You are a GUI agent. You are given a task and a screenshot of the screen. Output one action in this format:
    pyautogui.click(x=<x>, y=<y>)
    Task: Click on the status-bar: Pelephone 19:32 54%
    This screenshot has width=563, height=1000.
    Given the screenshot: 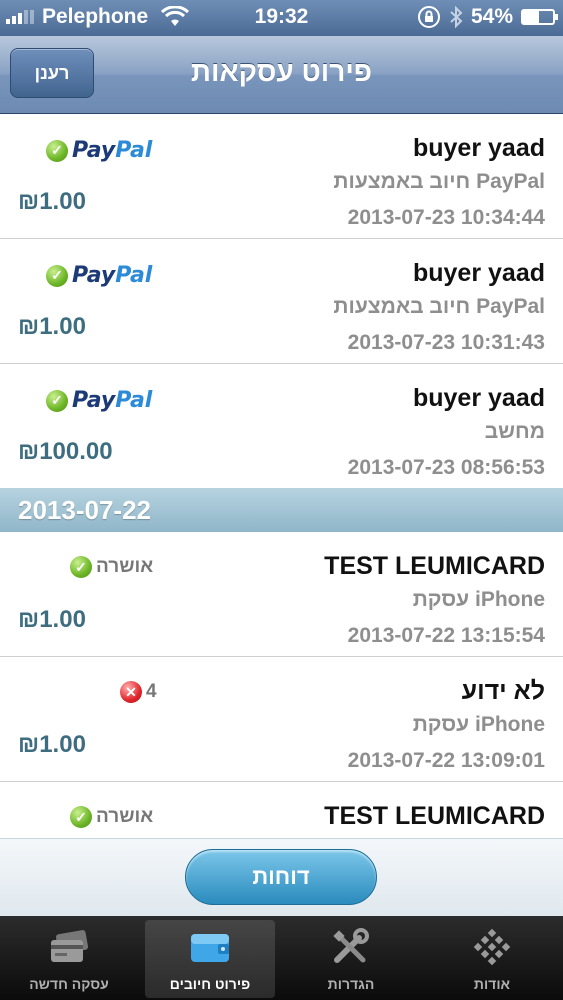 What is the action you would take?
    pyautogui.click(x=281, y=18)
    